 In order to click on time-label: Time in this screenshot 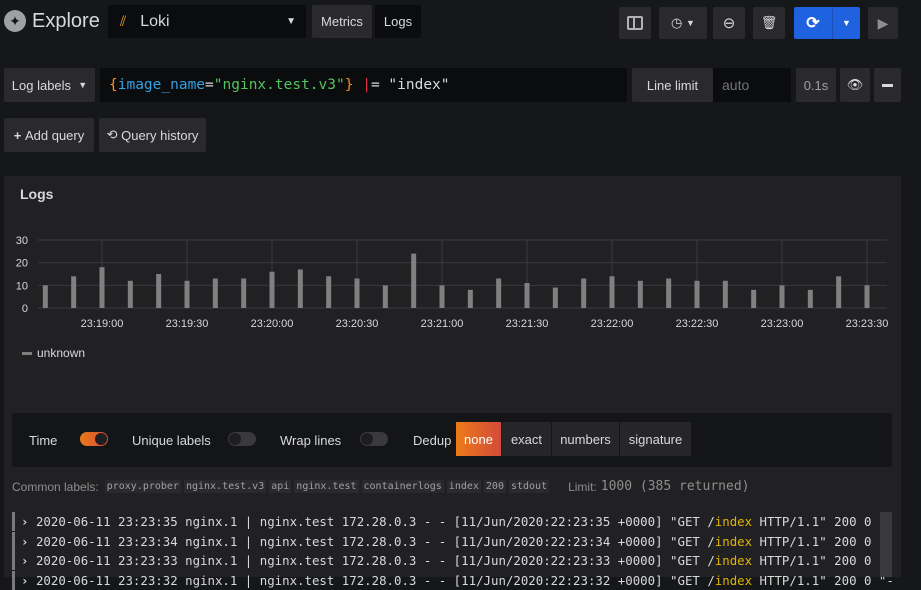, I will do `click(43, 440)`.